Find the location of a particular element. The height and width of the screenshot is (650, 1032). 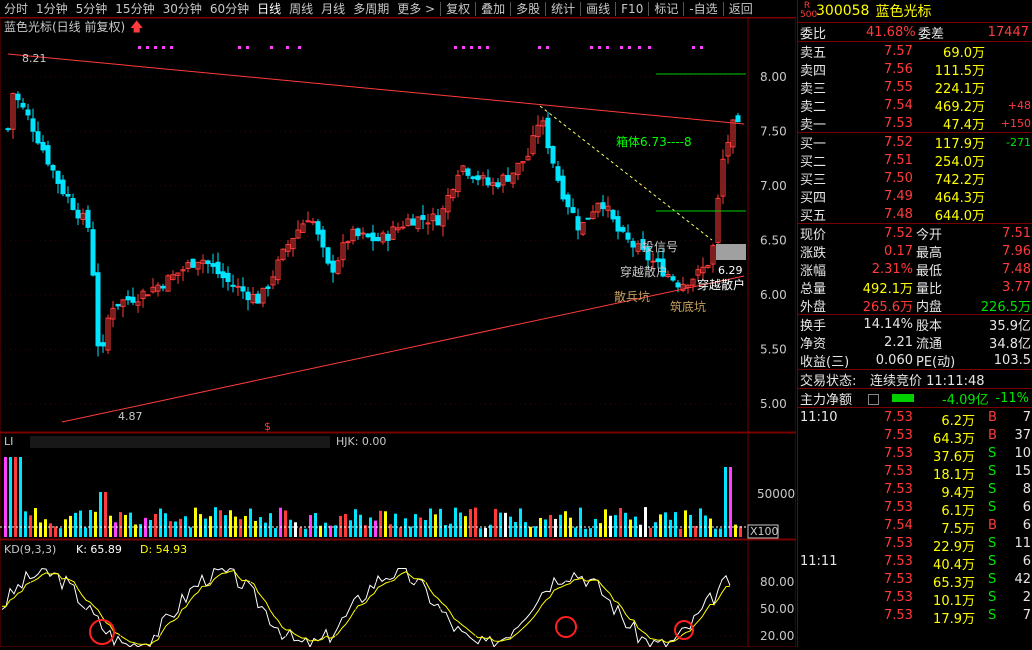

toolbar-item-13: 多股 is located at coordinates (528, 9).